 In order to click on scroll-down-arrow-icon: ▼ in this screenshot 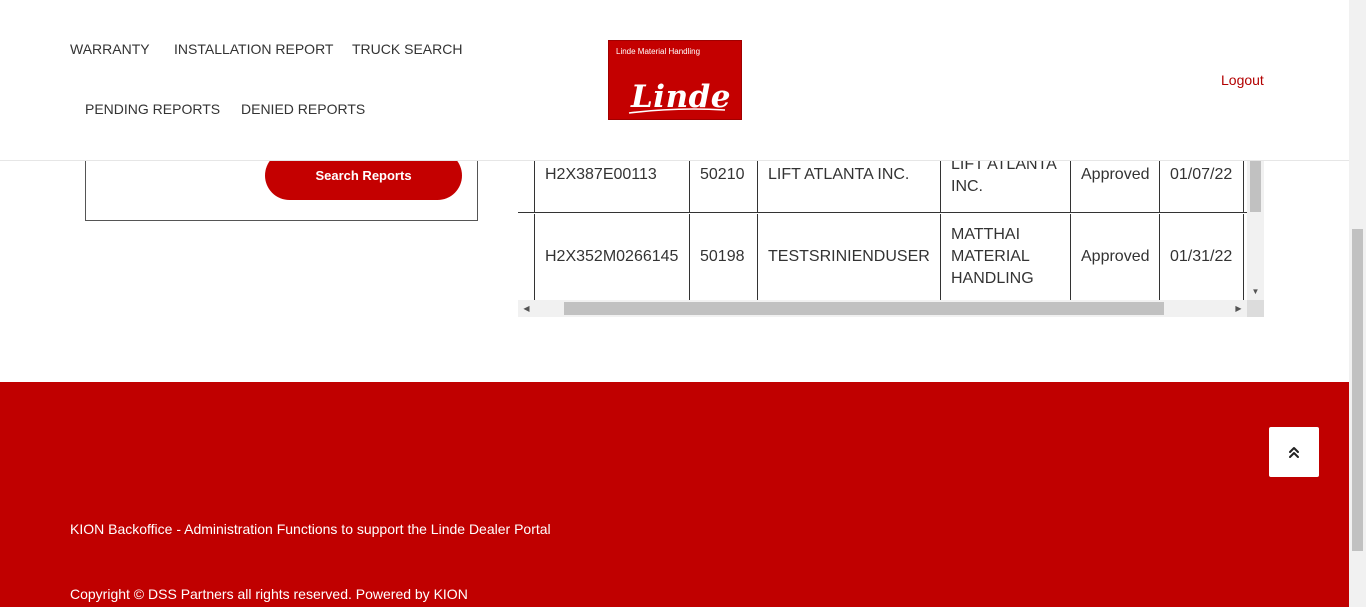, I will do `click(1255, 291)`.